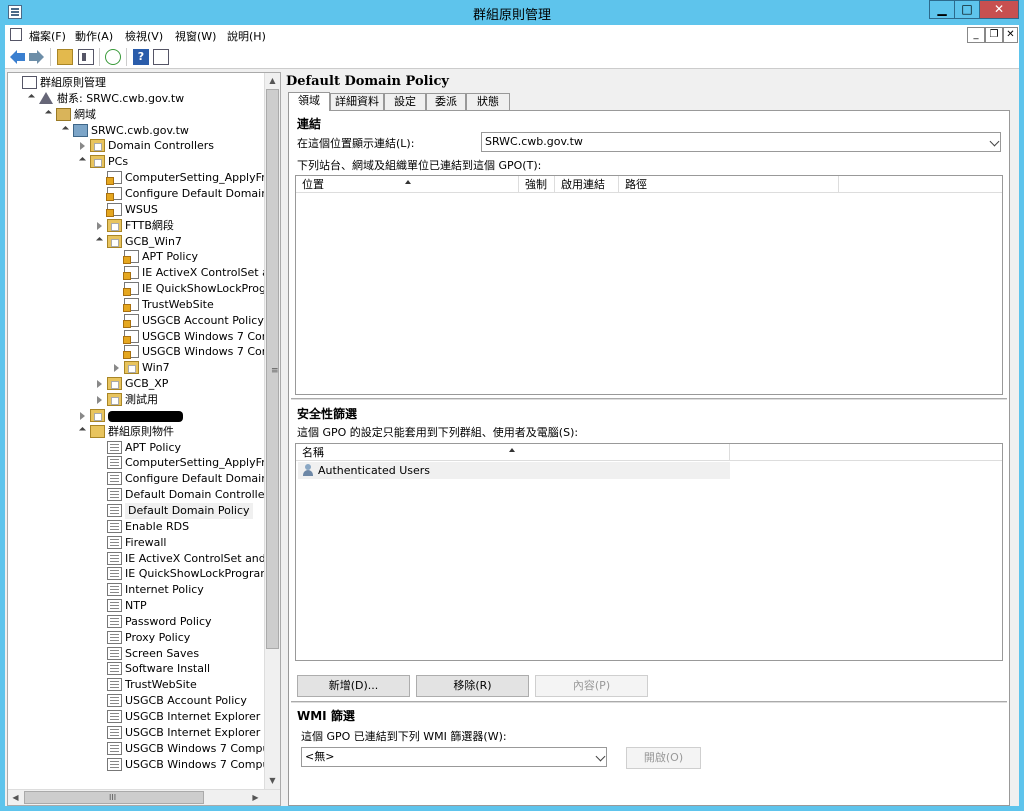  What do you see at coordinates (136, 669) in the screenshot?
I see `tree-node: Software Install` at bounding box center [136, 669].